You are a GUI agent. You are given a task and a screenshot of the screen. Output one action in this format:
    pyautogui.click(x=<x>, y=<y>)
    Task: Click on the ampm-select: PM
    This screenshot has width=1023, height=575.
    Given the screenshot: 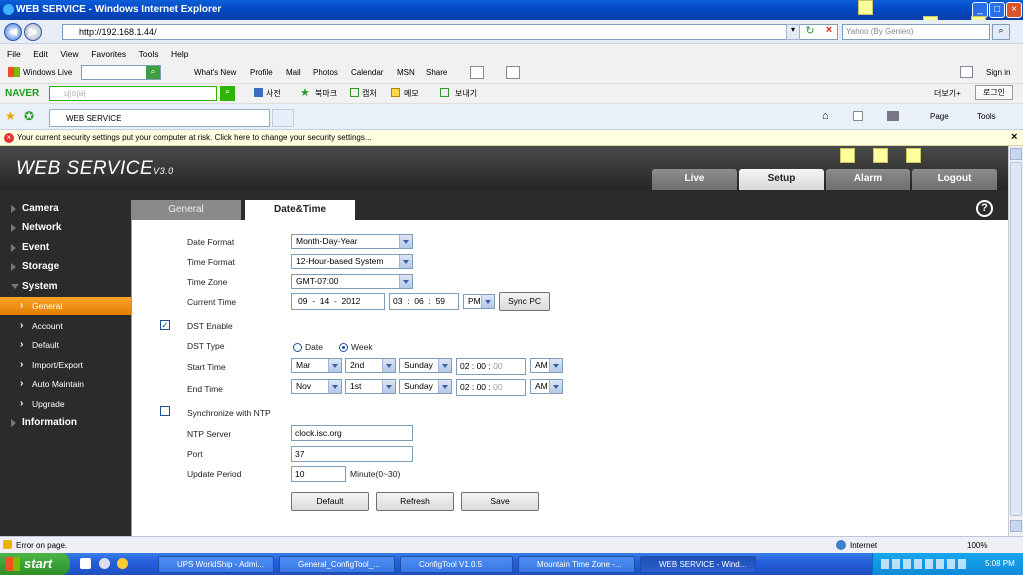 What is the action you would take?
    pyautogui.click(x=479, y=301)
    